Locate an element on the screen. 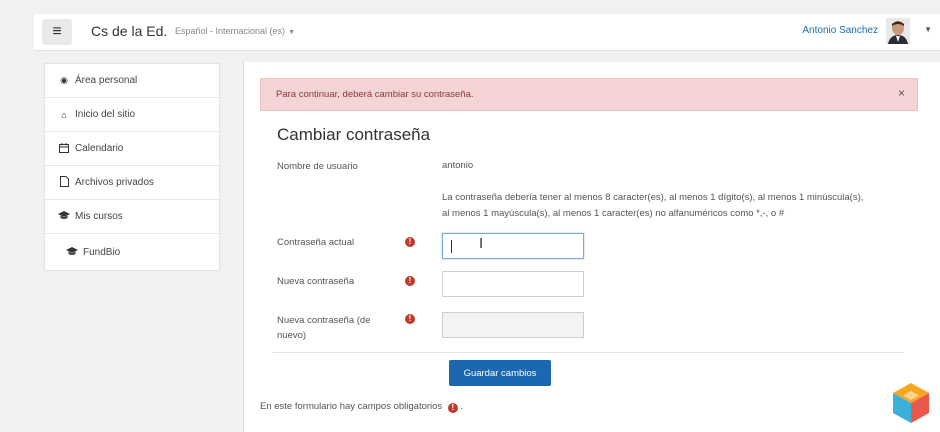  divider is located at coordinates (588, 352).